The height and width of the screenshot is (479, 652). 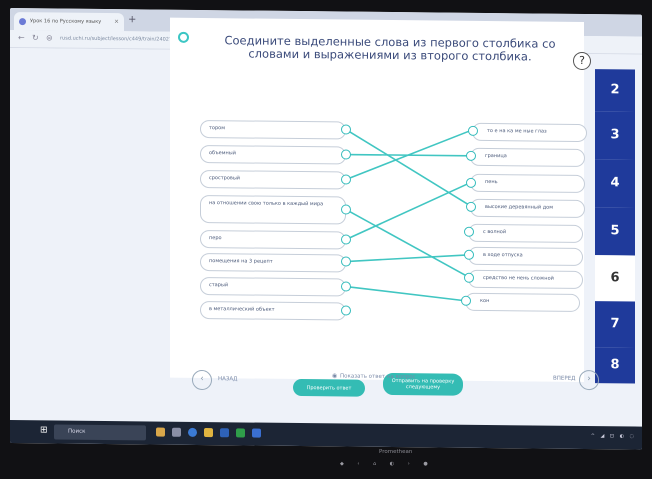 What do you see at coordinates (100, 432) in the screenshot?
I see `taskbar-search: Поиск` at bounding box center [100, 432].